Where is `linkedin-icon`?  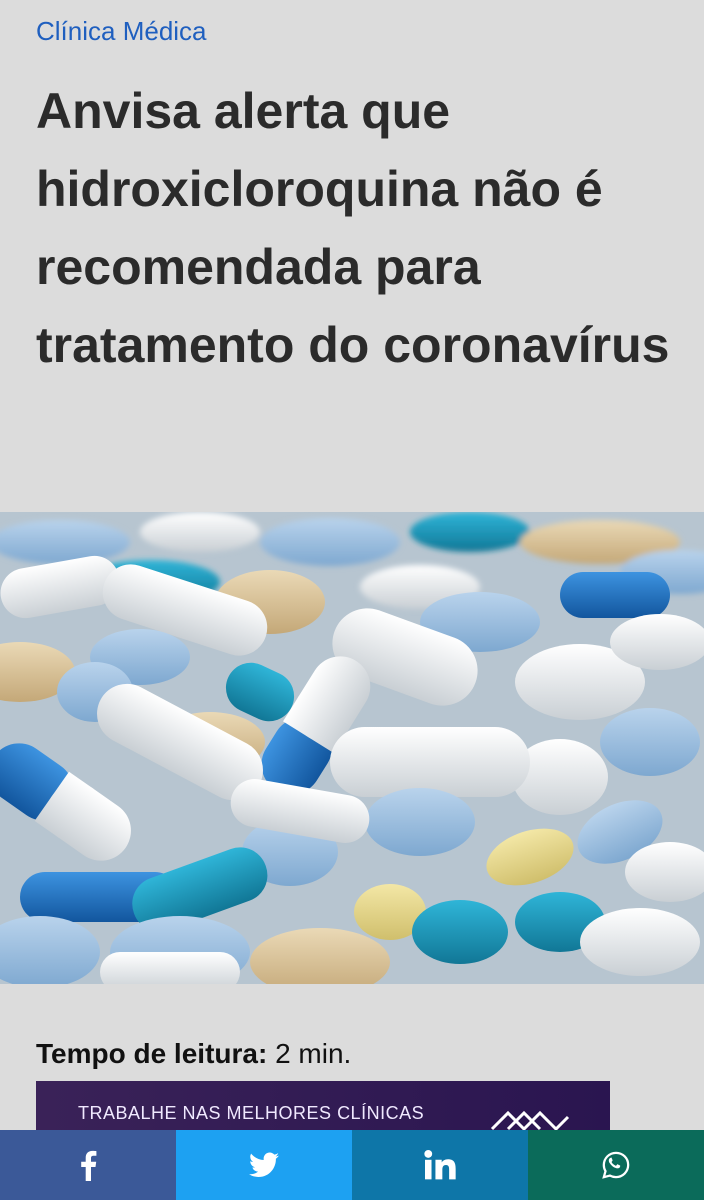 linkedin-icon is located at coordinates (440, 1165).